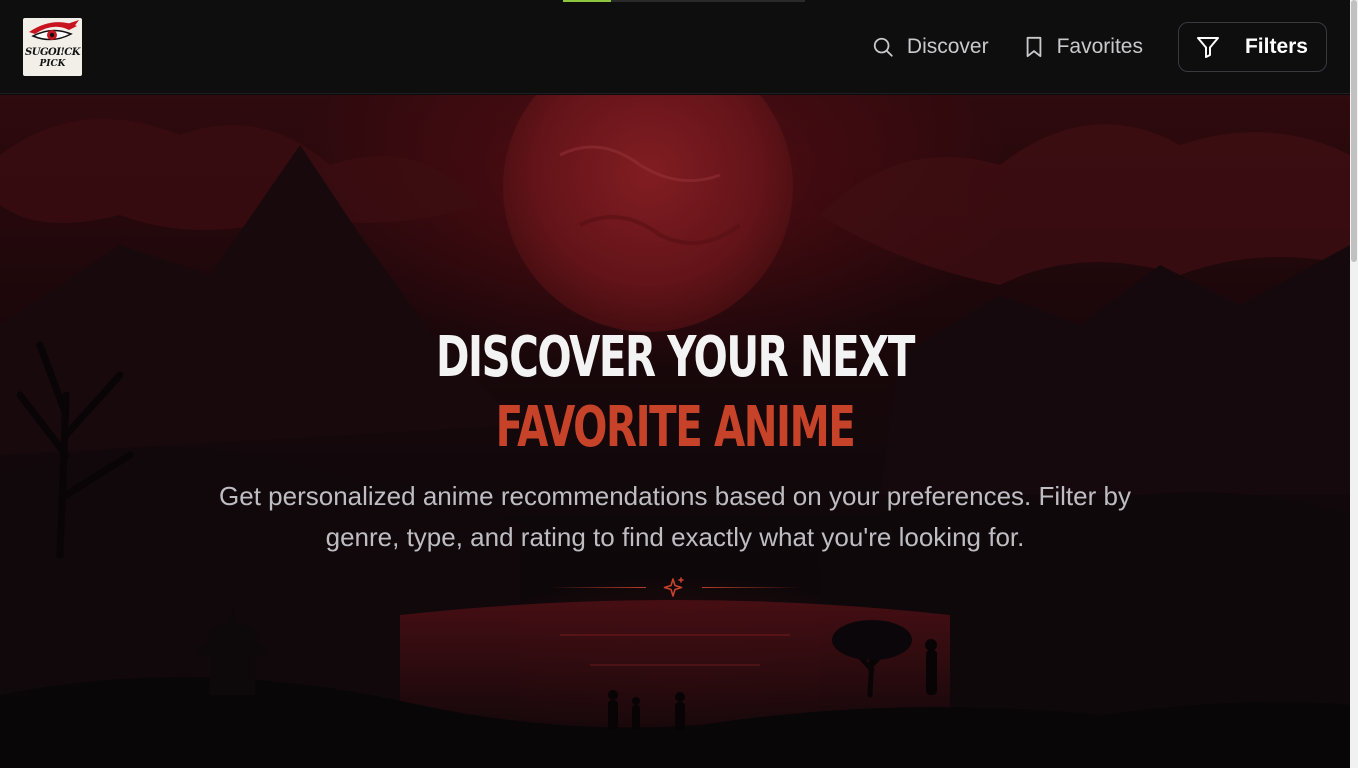  I want to click on loading-bar-fill, so click(587, 1).